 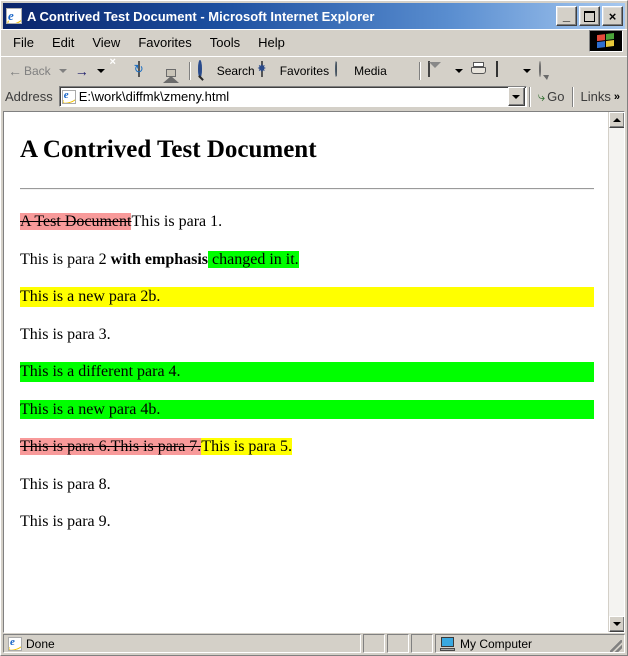 I want to click on favorites-label: Favorites, so click(x=304, y=70).